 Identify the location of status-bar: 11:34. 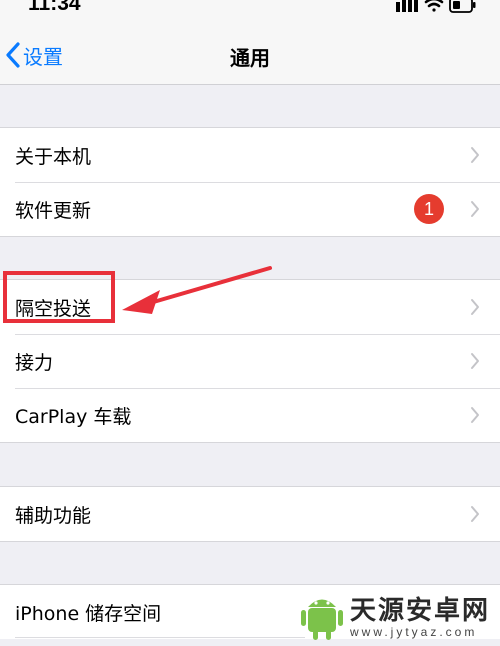
(250, 11).